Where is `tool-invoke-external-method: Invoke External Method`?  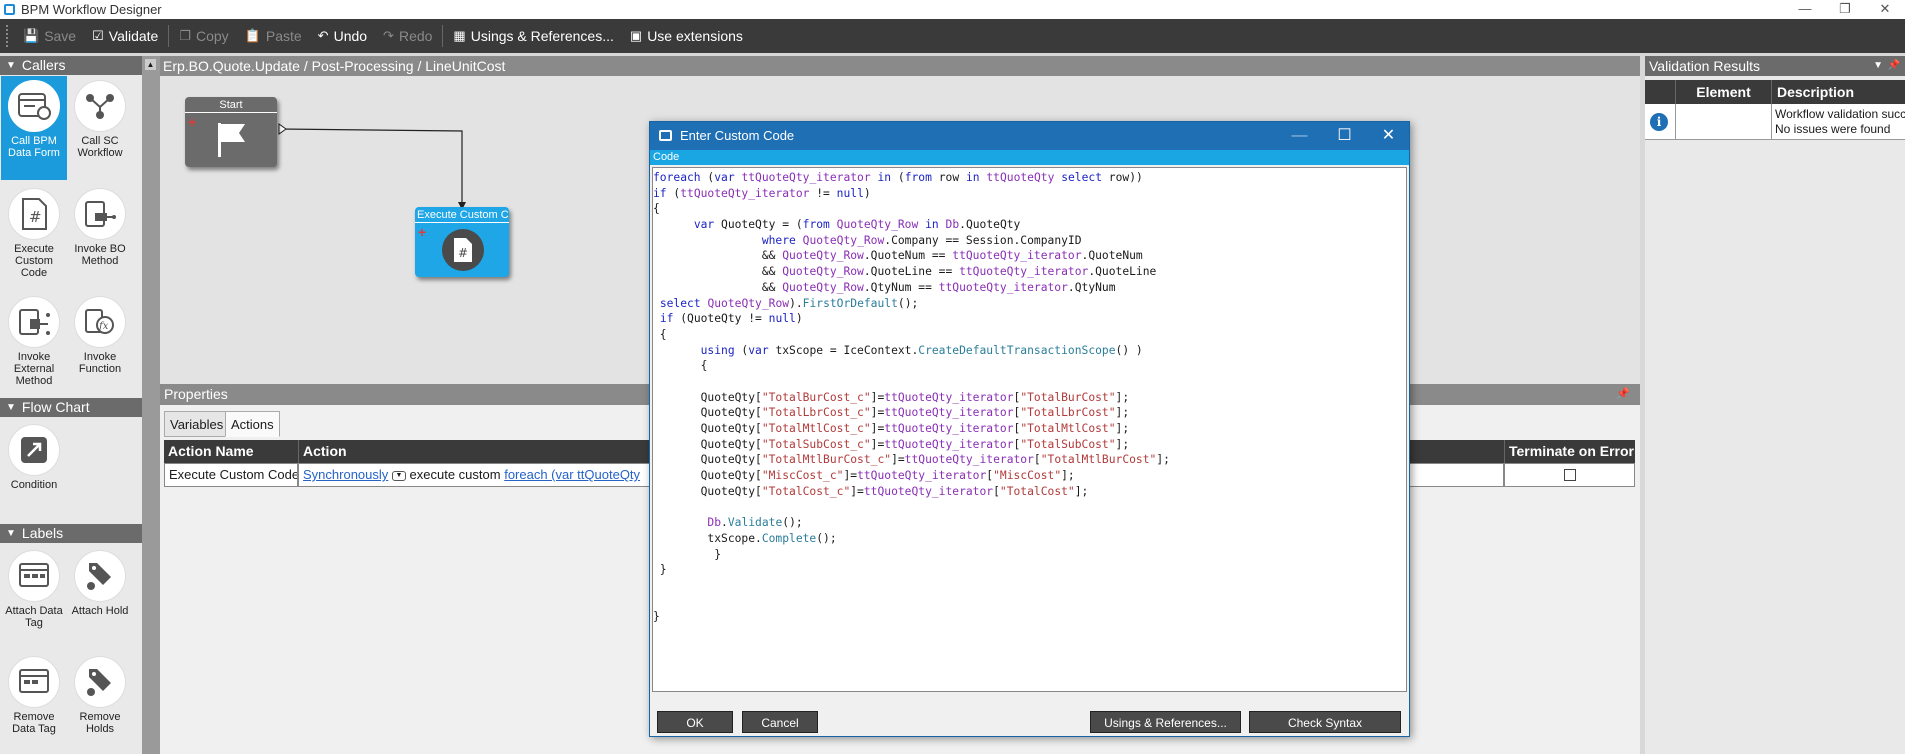 tool-invoke-external-method: Invoke External Method is located at coordinates (34, 344).